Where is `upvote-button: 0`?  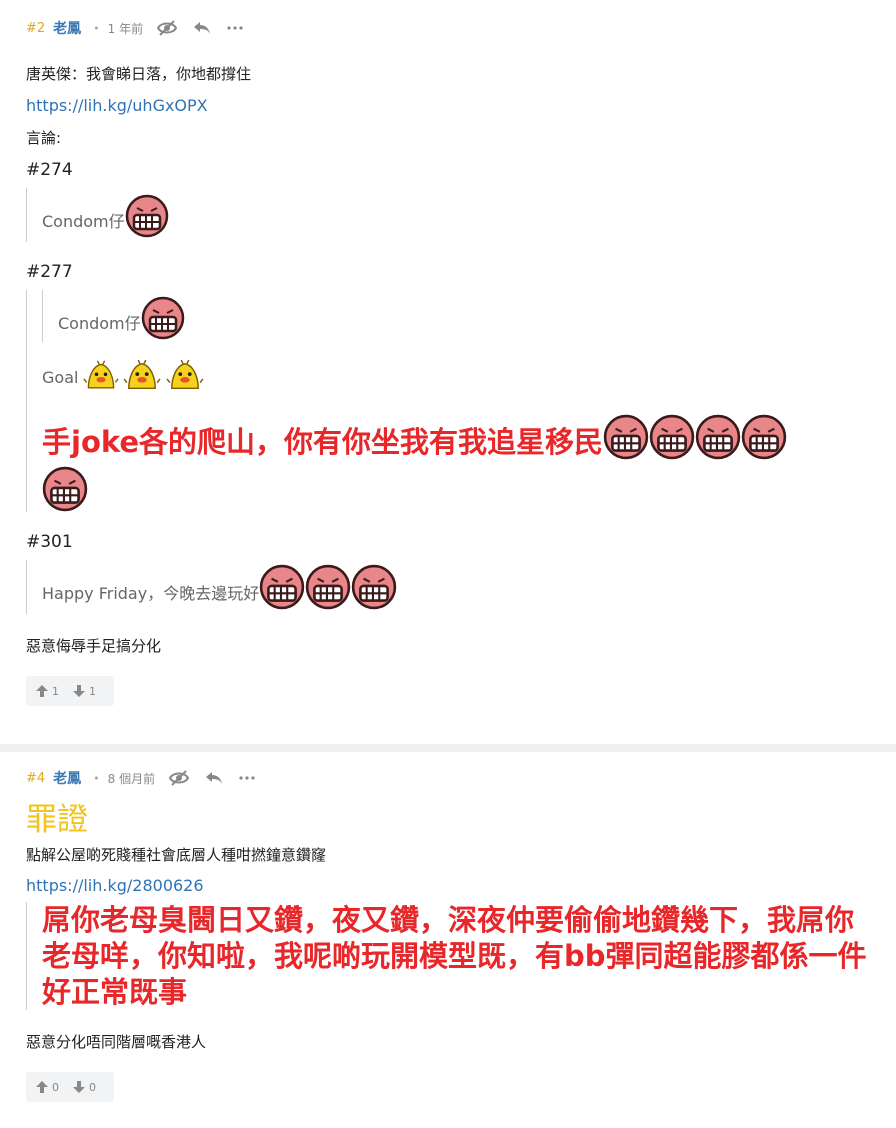
upvote-button: 0 is located at coordinates (47, 1087).